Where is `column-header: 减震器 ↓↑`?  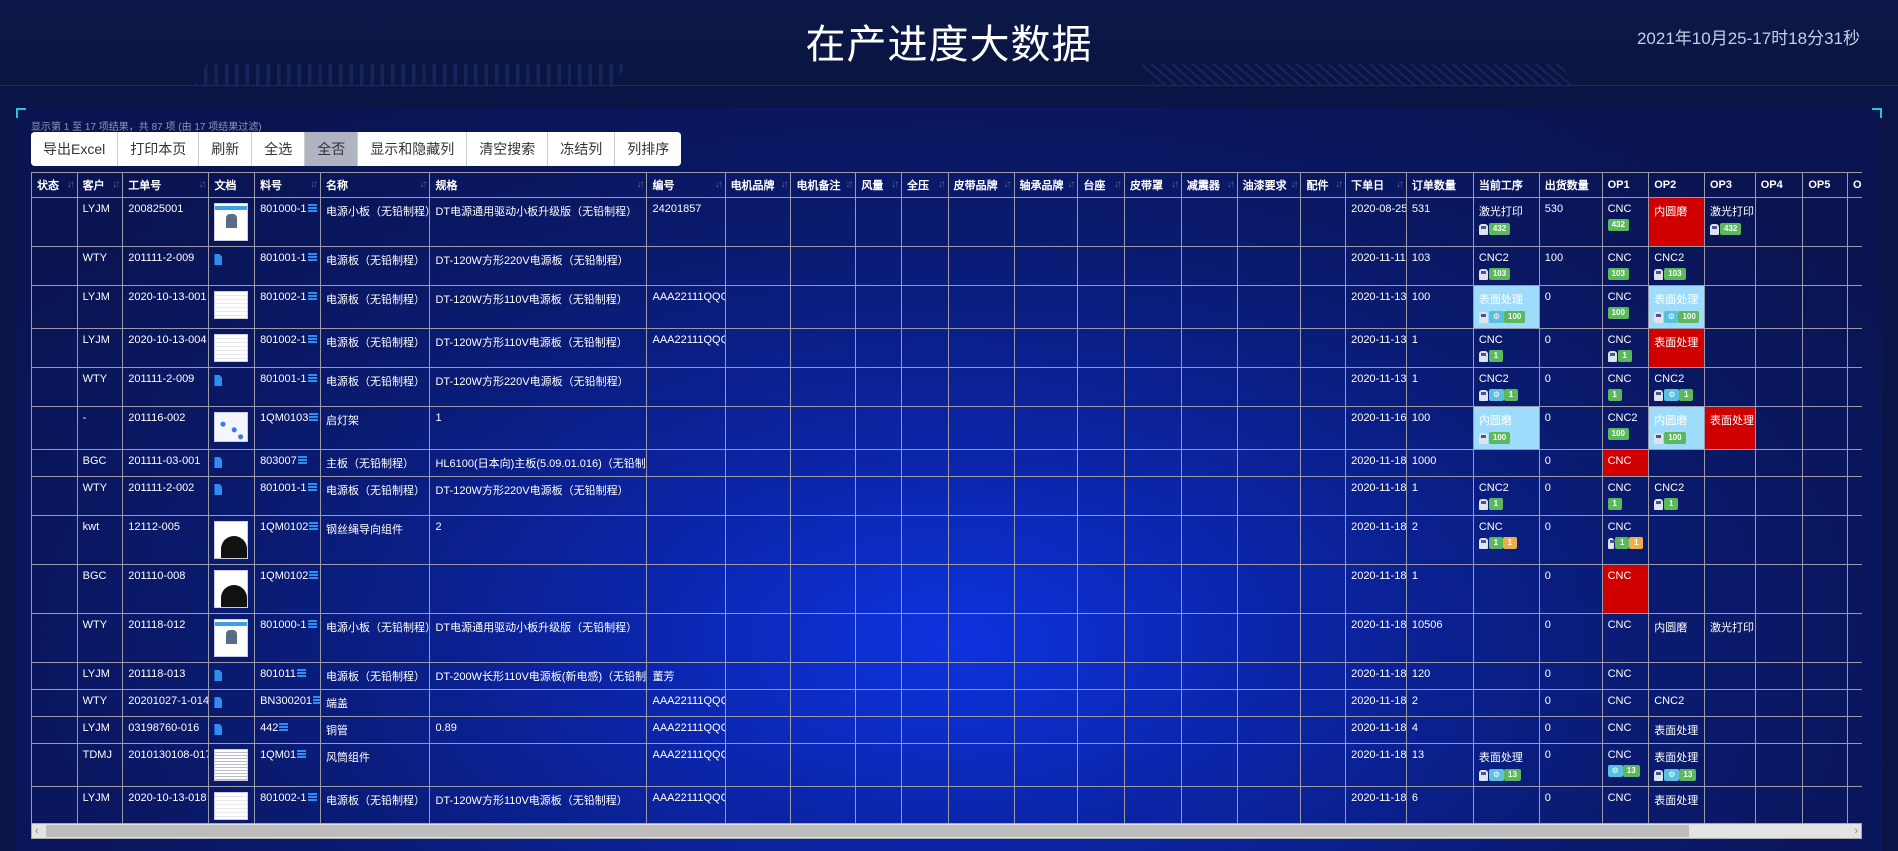 column-header: 减震器 ↓↑ is located at coordinates (1209, 185).